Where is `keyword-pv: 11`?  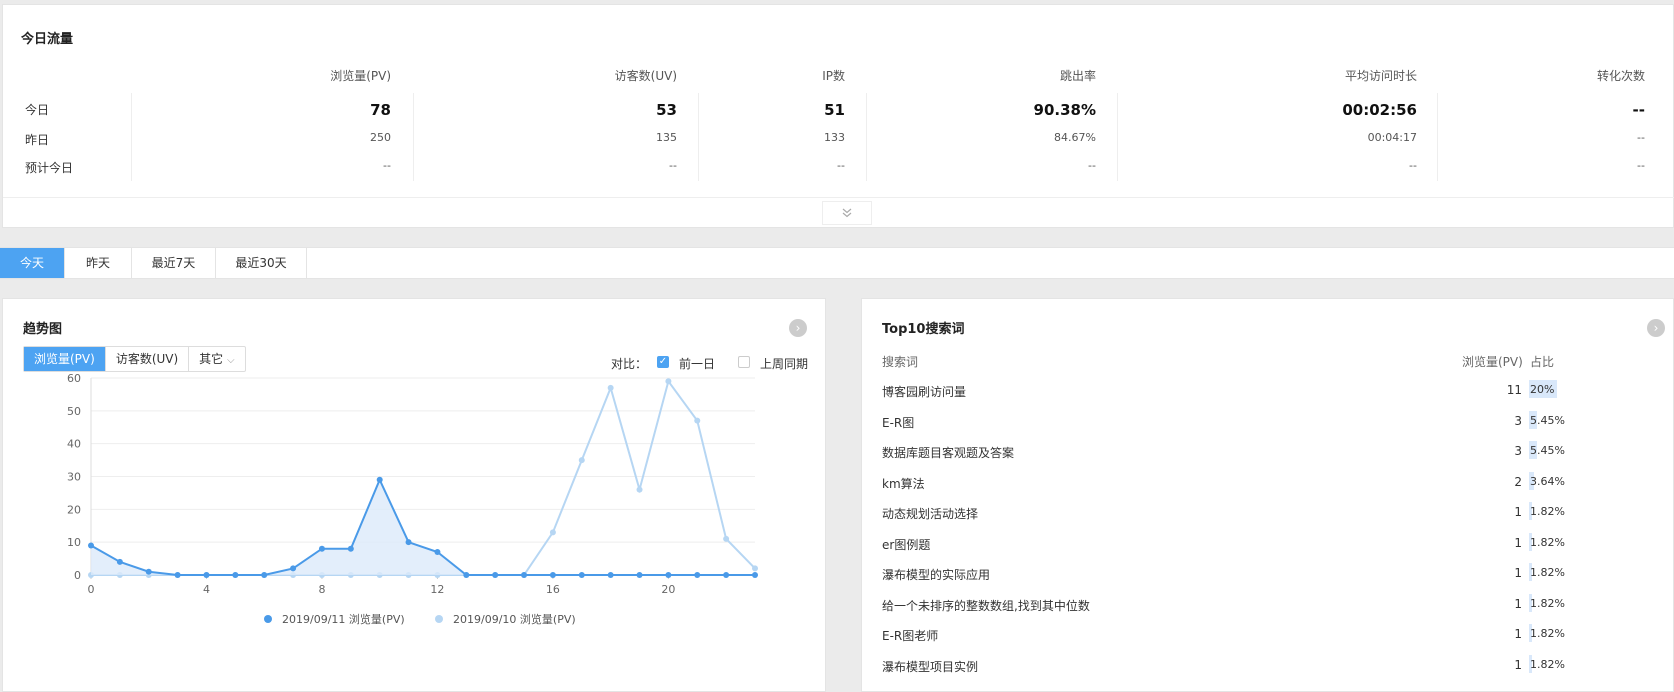 keyword-pv: 11 is located at coordinates (1514, 390).